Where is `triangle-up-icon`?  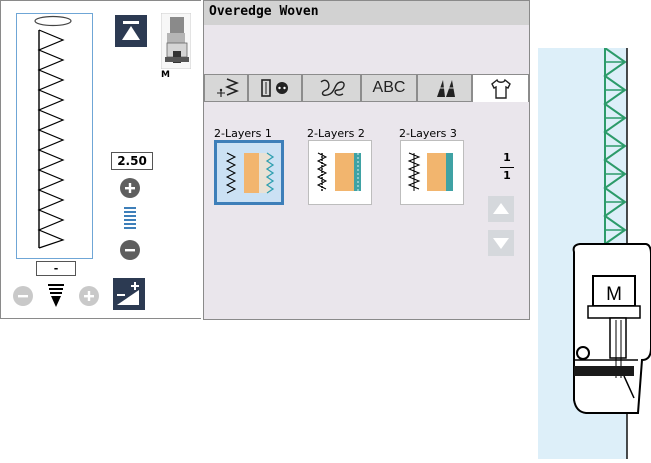 triangle-up-icon is located at coordinates (501, 208).